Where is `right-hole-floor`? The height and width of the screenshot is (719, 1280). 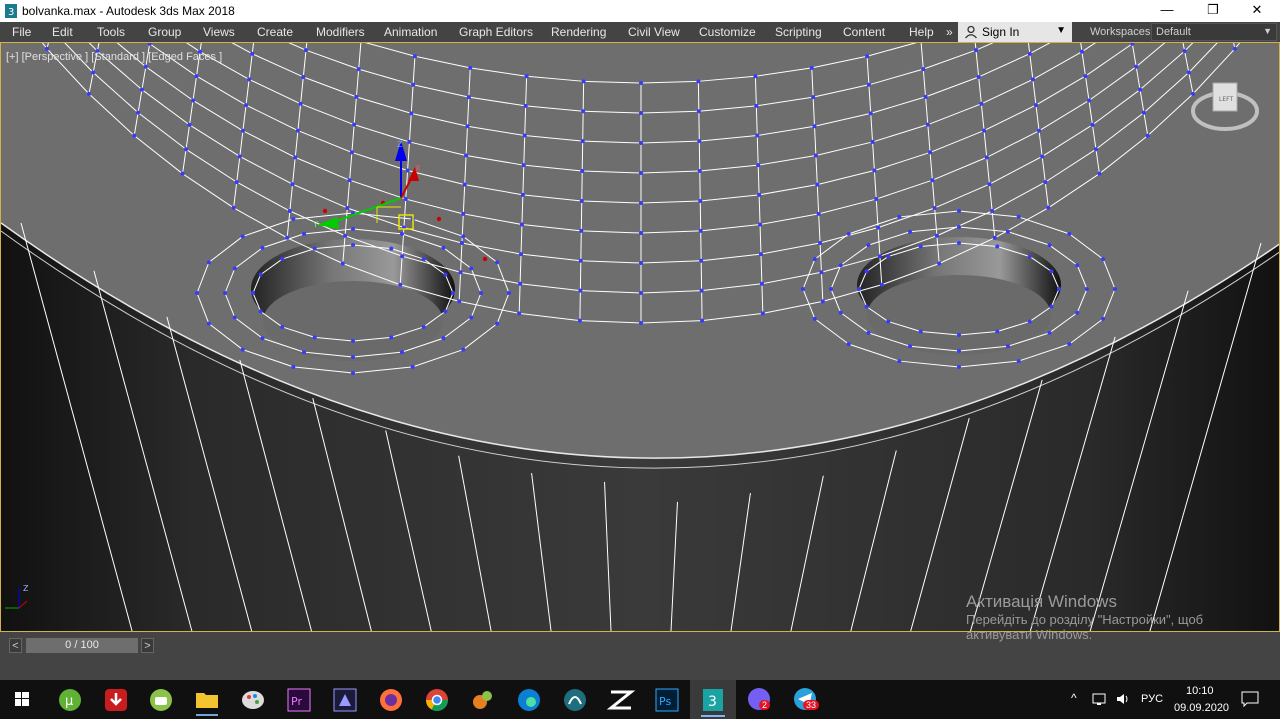
right-hole-floor is located at coordinates (959, 315).